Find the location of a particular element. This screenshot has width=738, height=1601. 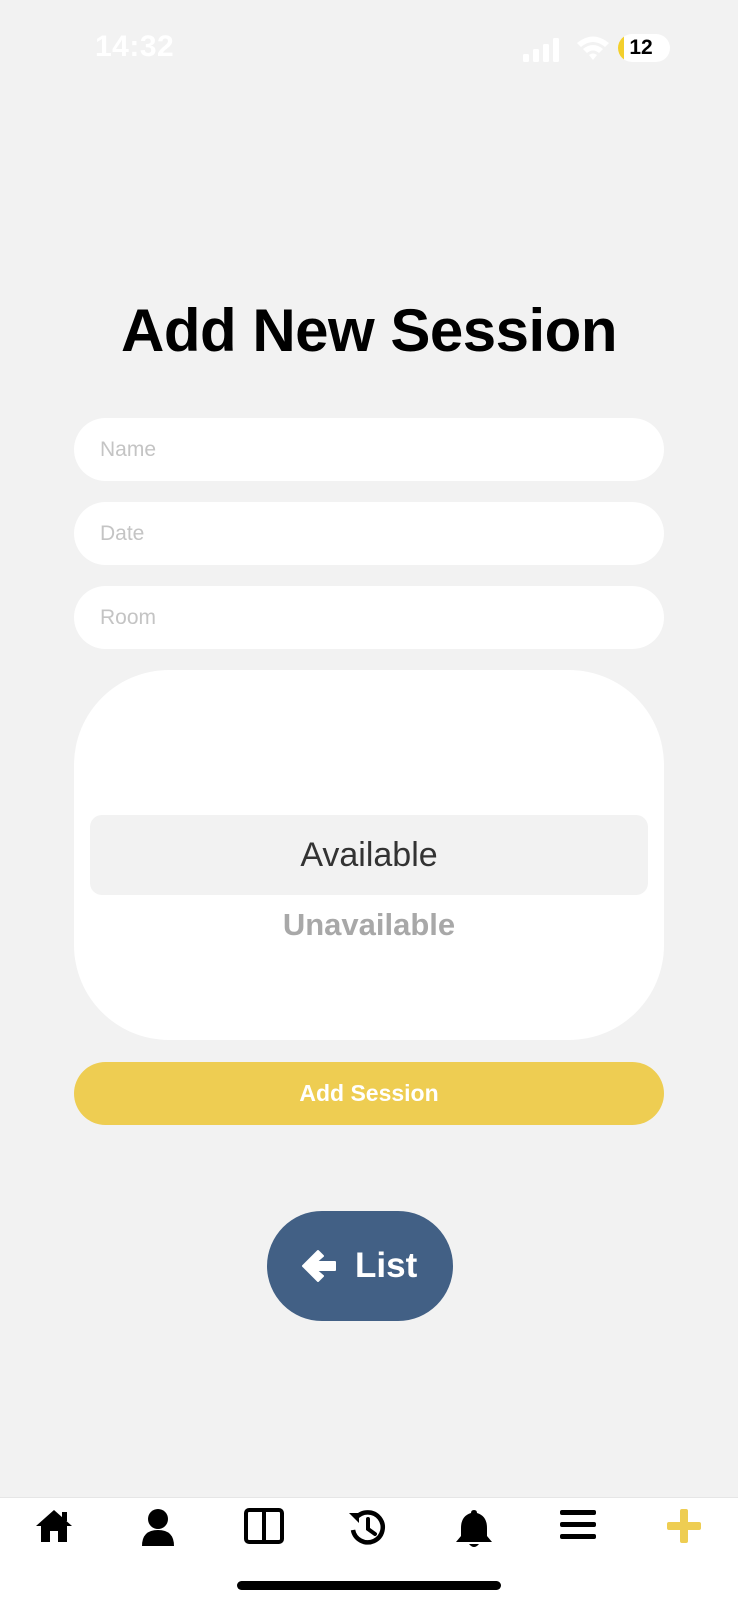

name-input is located at coordinates (369, 449).